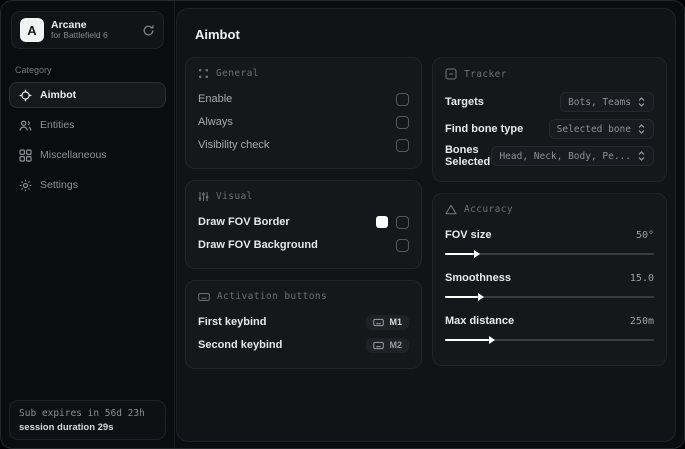 This screenshot has height=449, width=685. I want to click on slider-row: Smoothness 15.0, so click(549, 284).